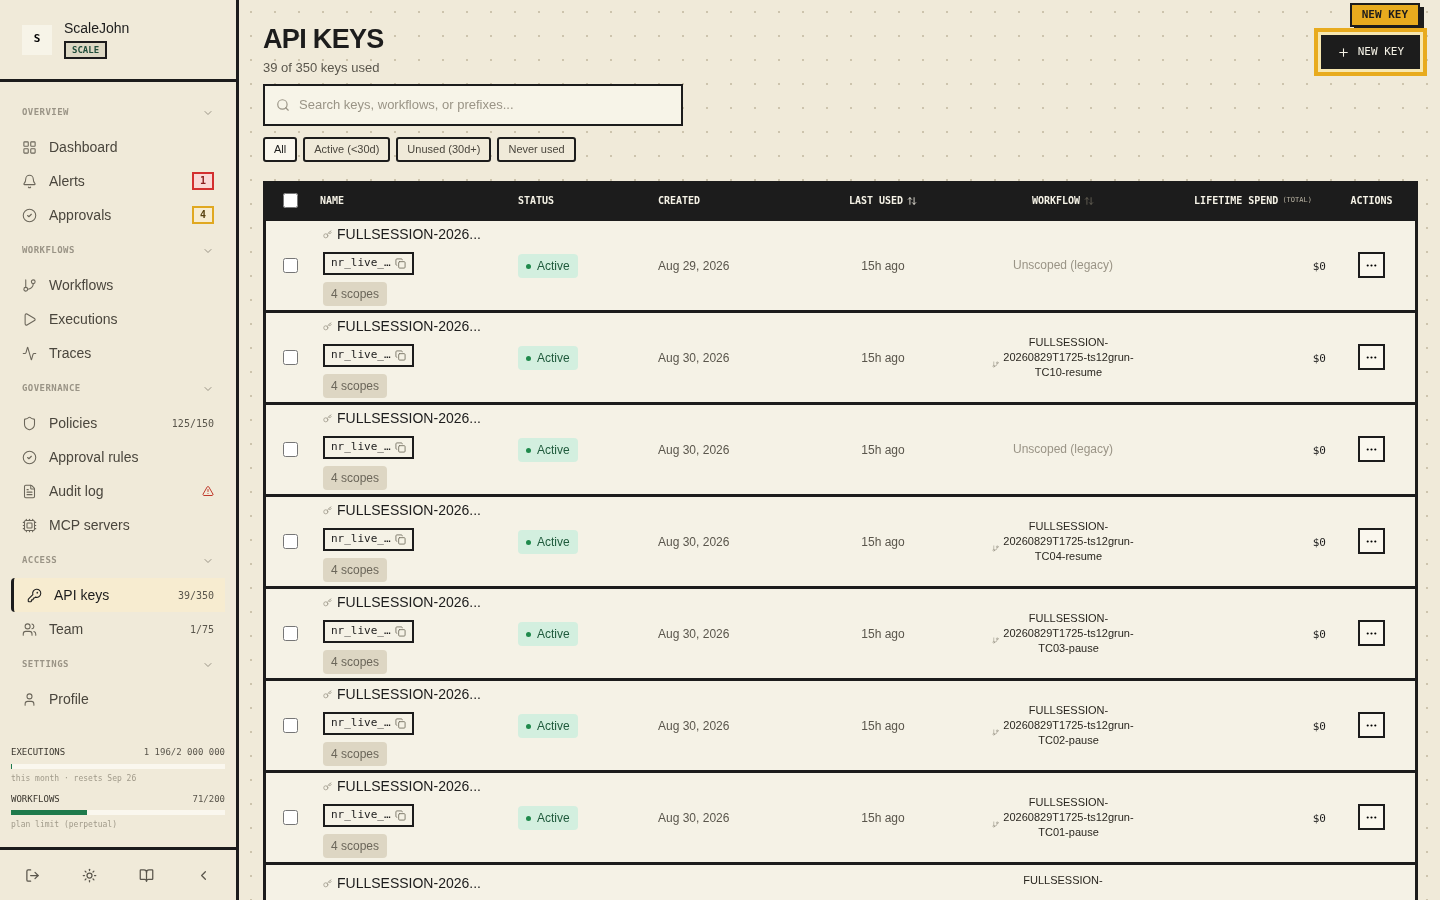 Image resolution: width=1440 pixels, height=900 pixels. I want to click on nav-item: MCP servers, so click(118, 525).